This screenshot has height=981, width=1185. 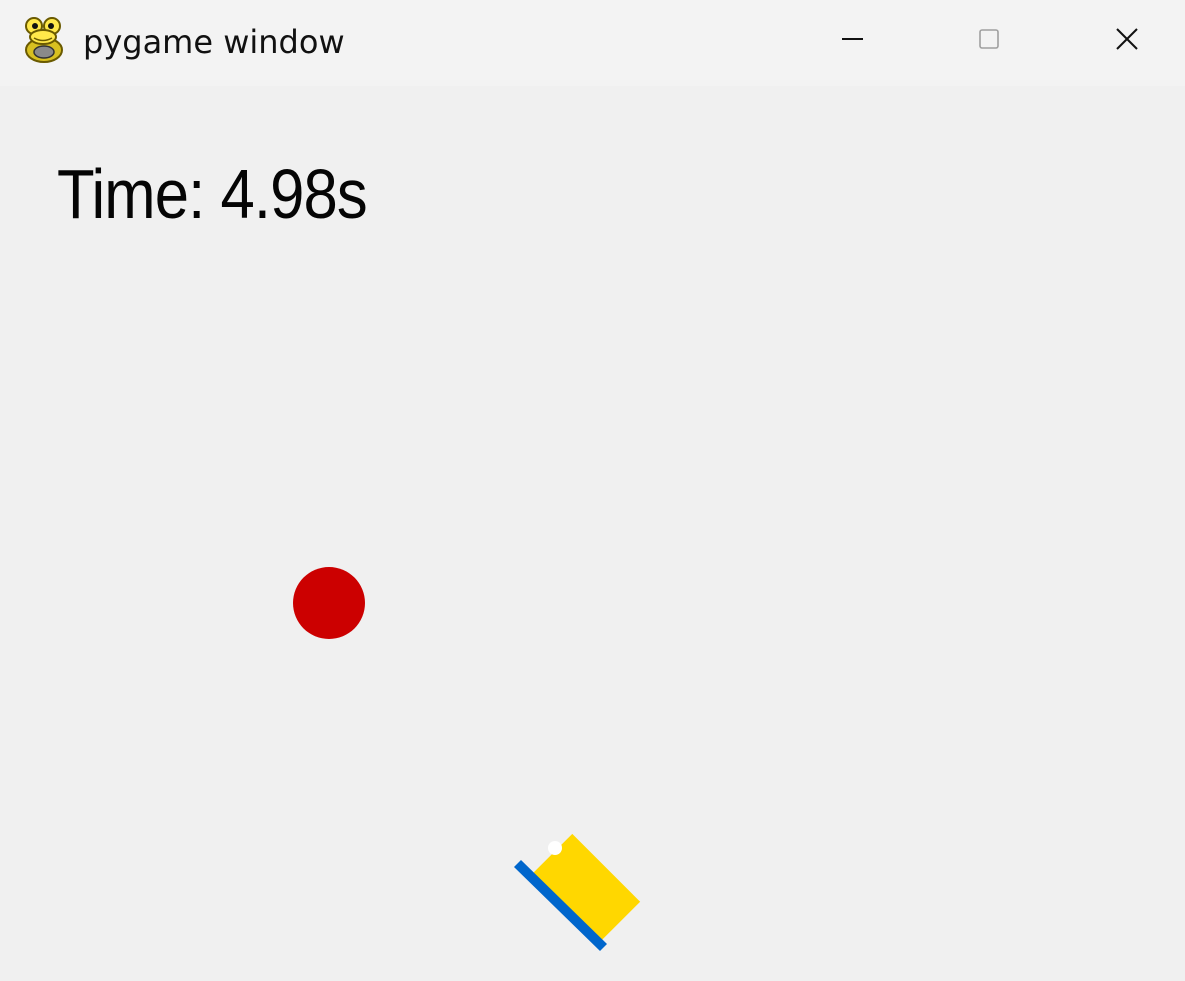 I want to click on minimize-button, so click(x=852, y=40).